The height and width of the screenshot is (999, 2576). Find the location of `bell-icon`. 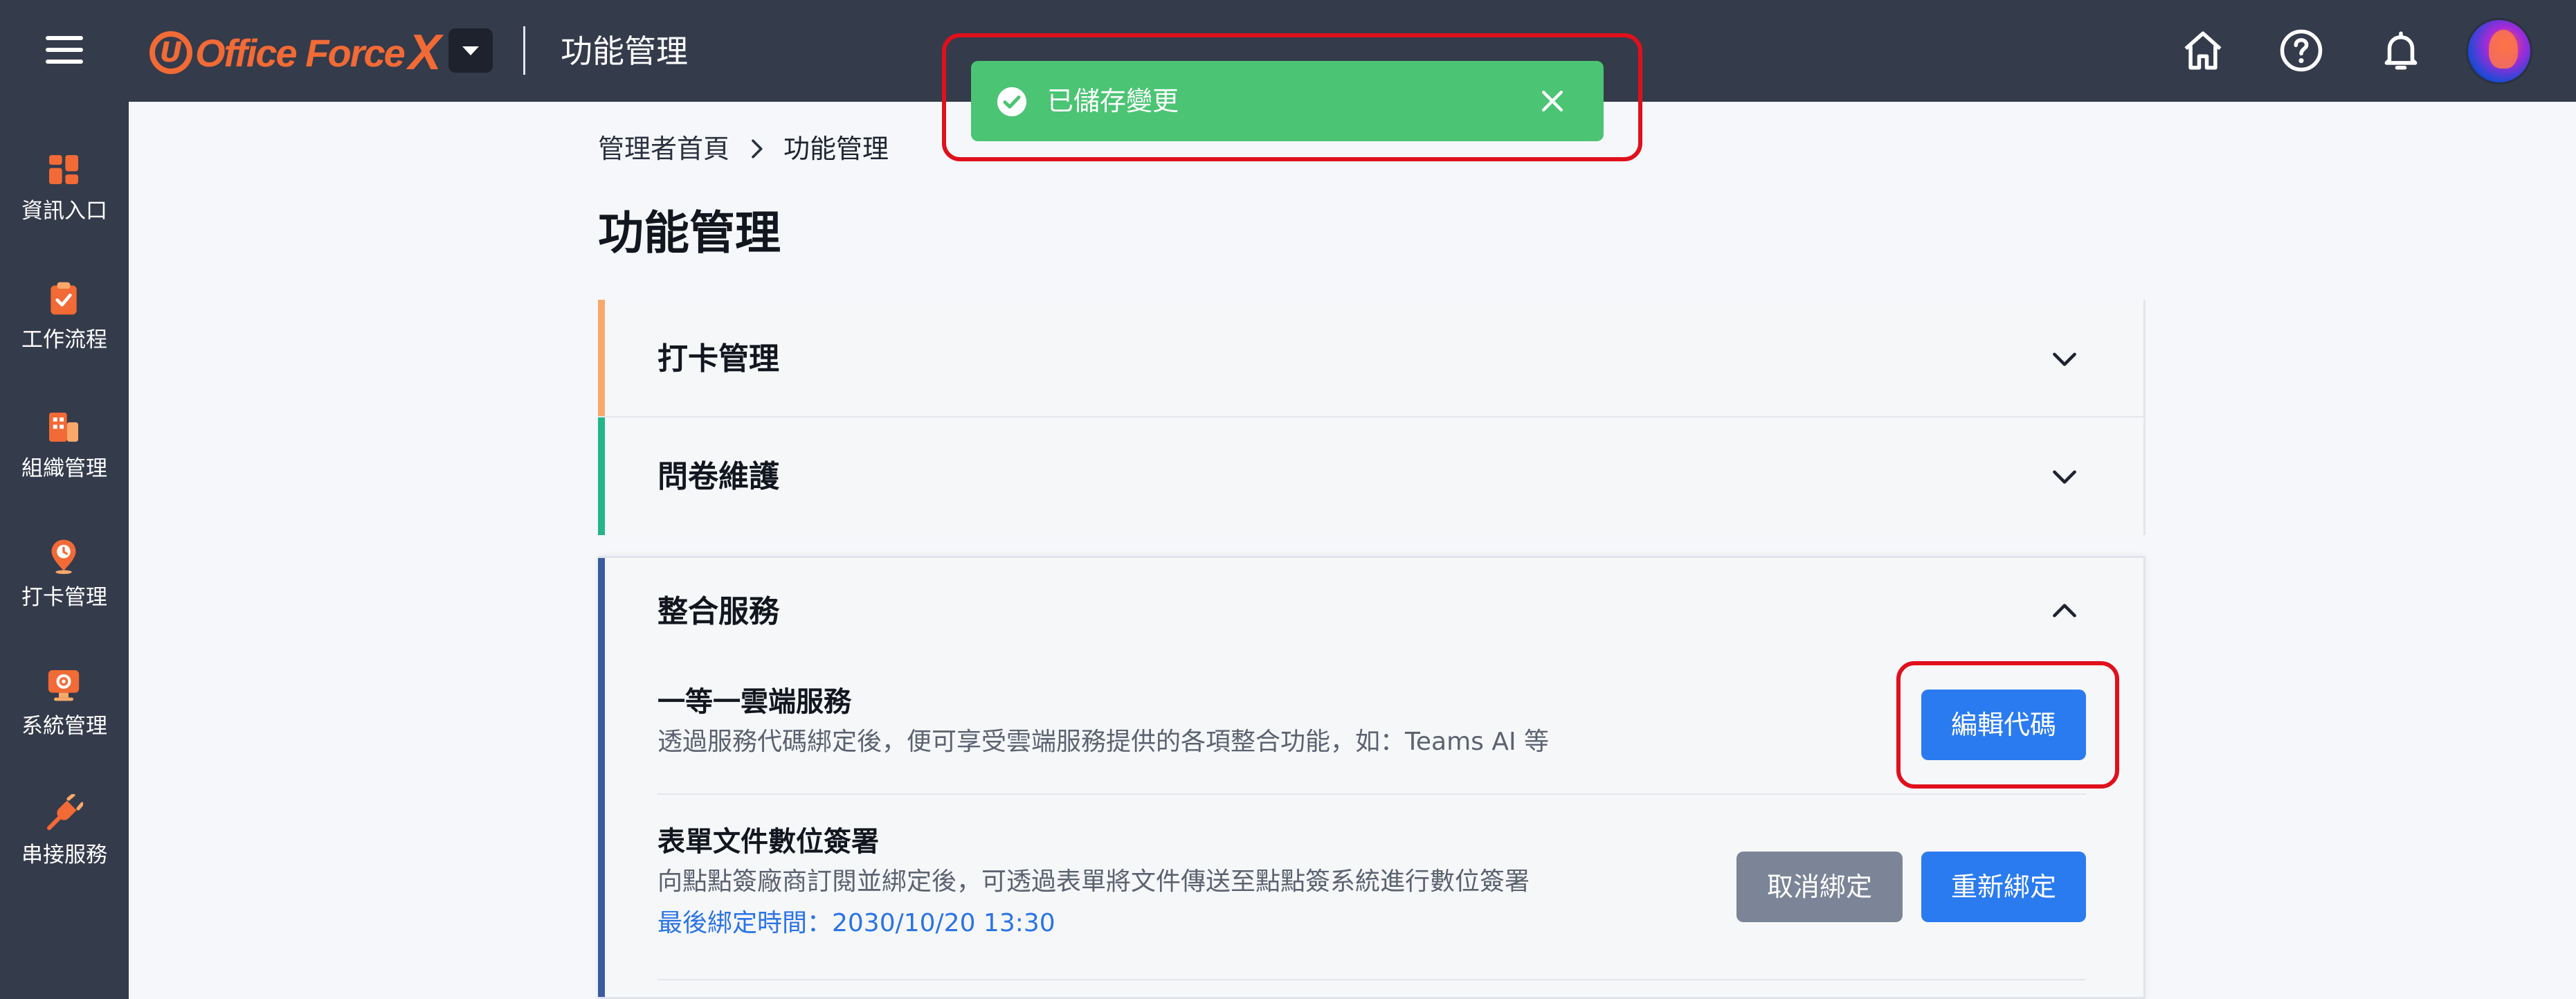

bell-icon is located at coordinates (2401, 50).